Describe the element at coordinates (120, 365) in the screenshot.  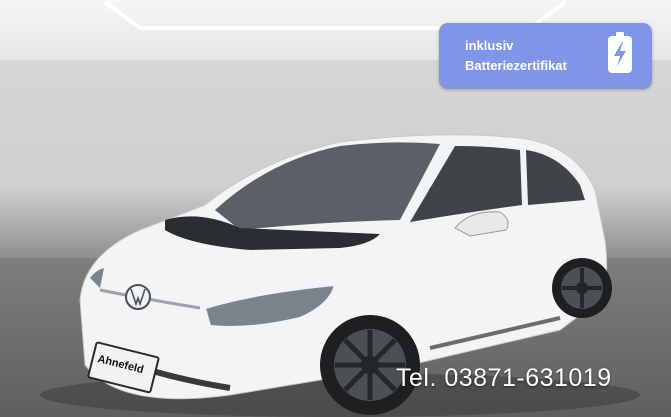
I see `dealer-plate-text: Ahnefeld` at that location.